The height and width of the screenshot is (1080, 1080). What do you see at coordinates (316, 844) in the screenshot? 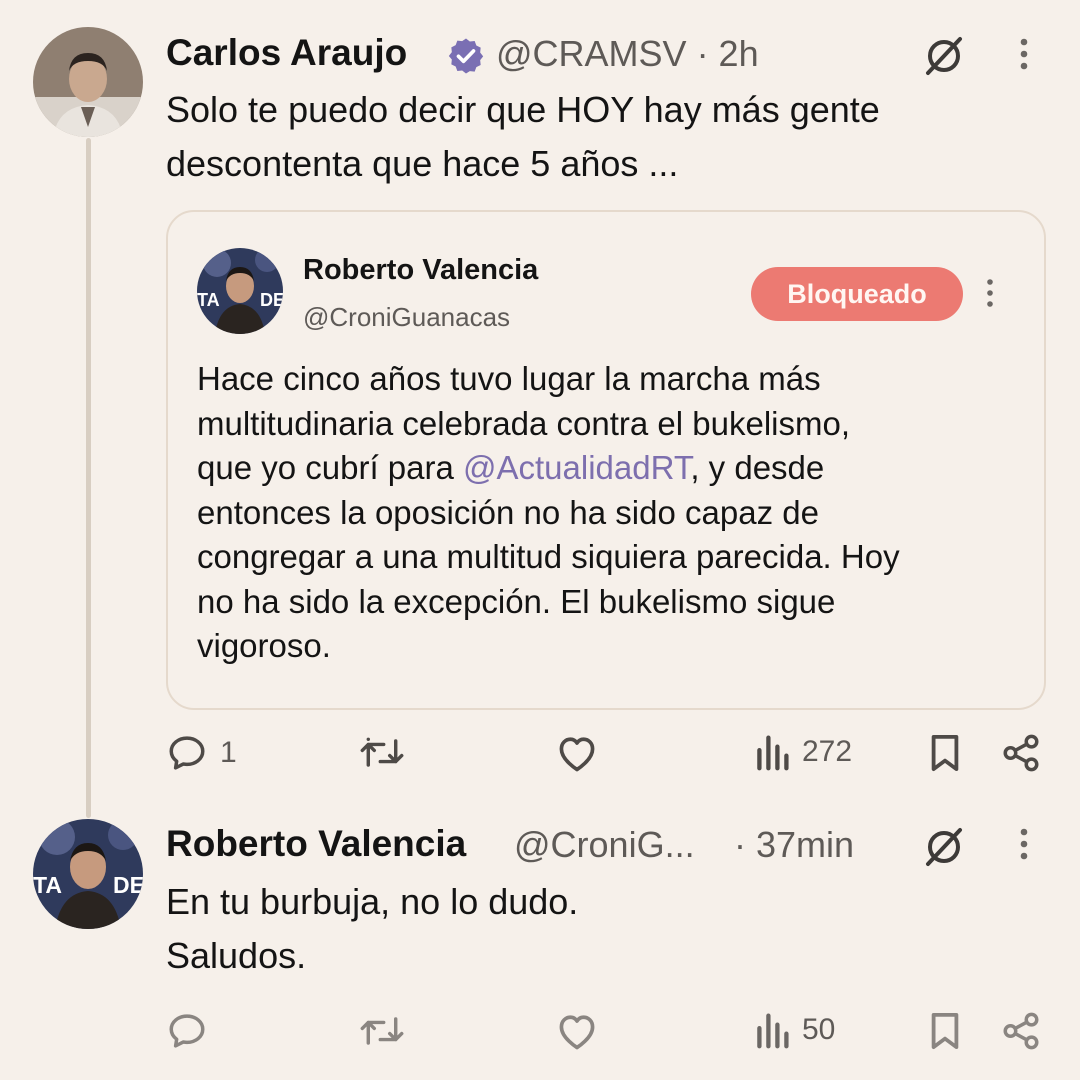
I see `tweet2-author-name: Roberto Valencia` at bounding box center [316, 844].